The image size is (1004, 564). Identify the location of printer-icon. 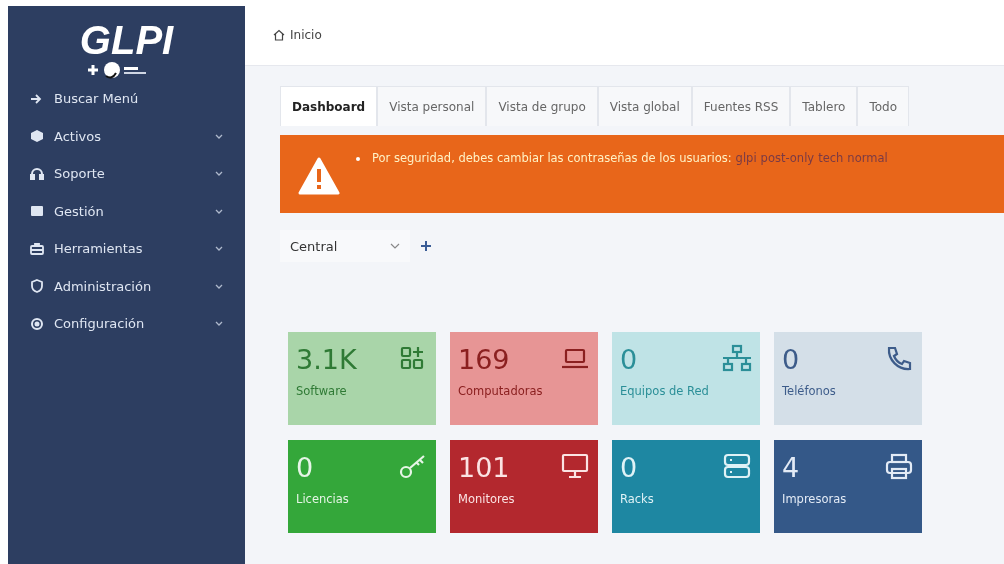
(899, 467).